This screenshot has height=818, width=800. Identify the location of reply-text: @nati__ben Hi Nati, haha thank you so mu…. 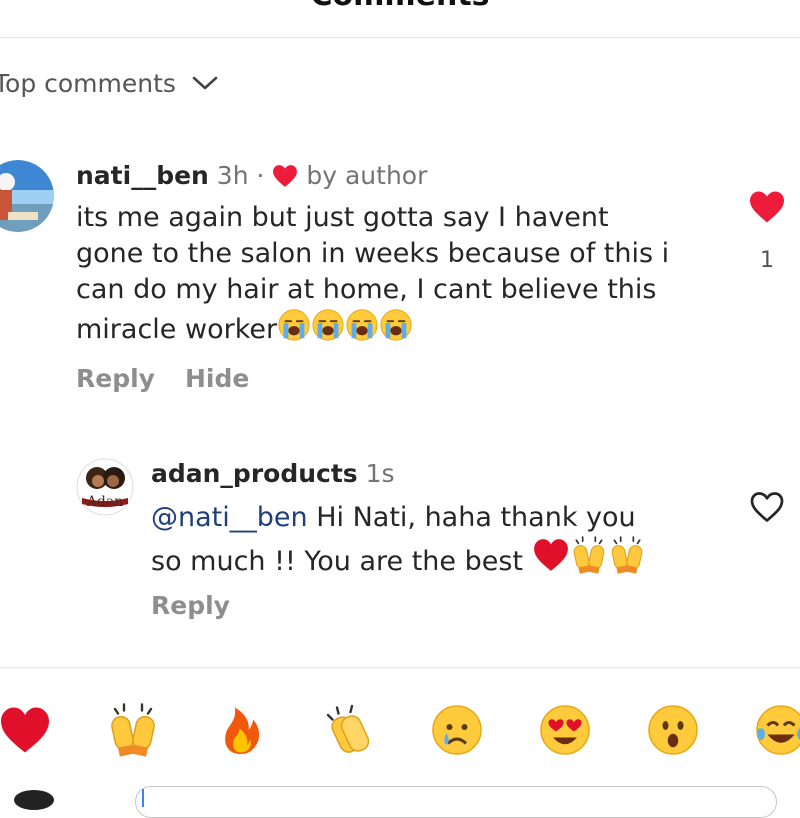
(441, 542).